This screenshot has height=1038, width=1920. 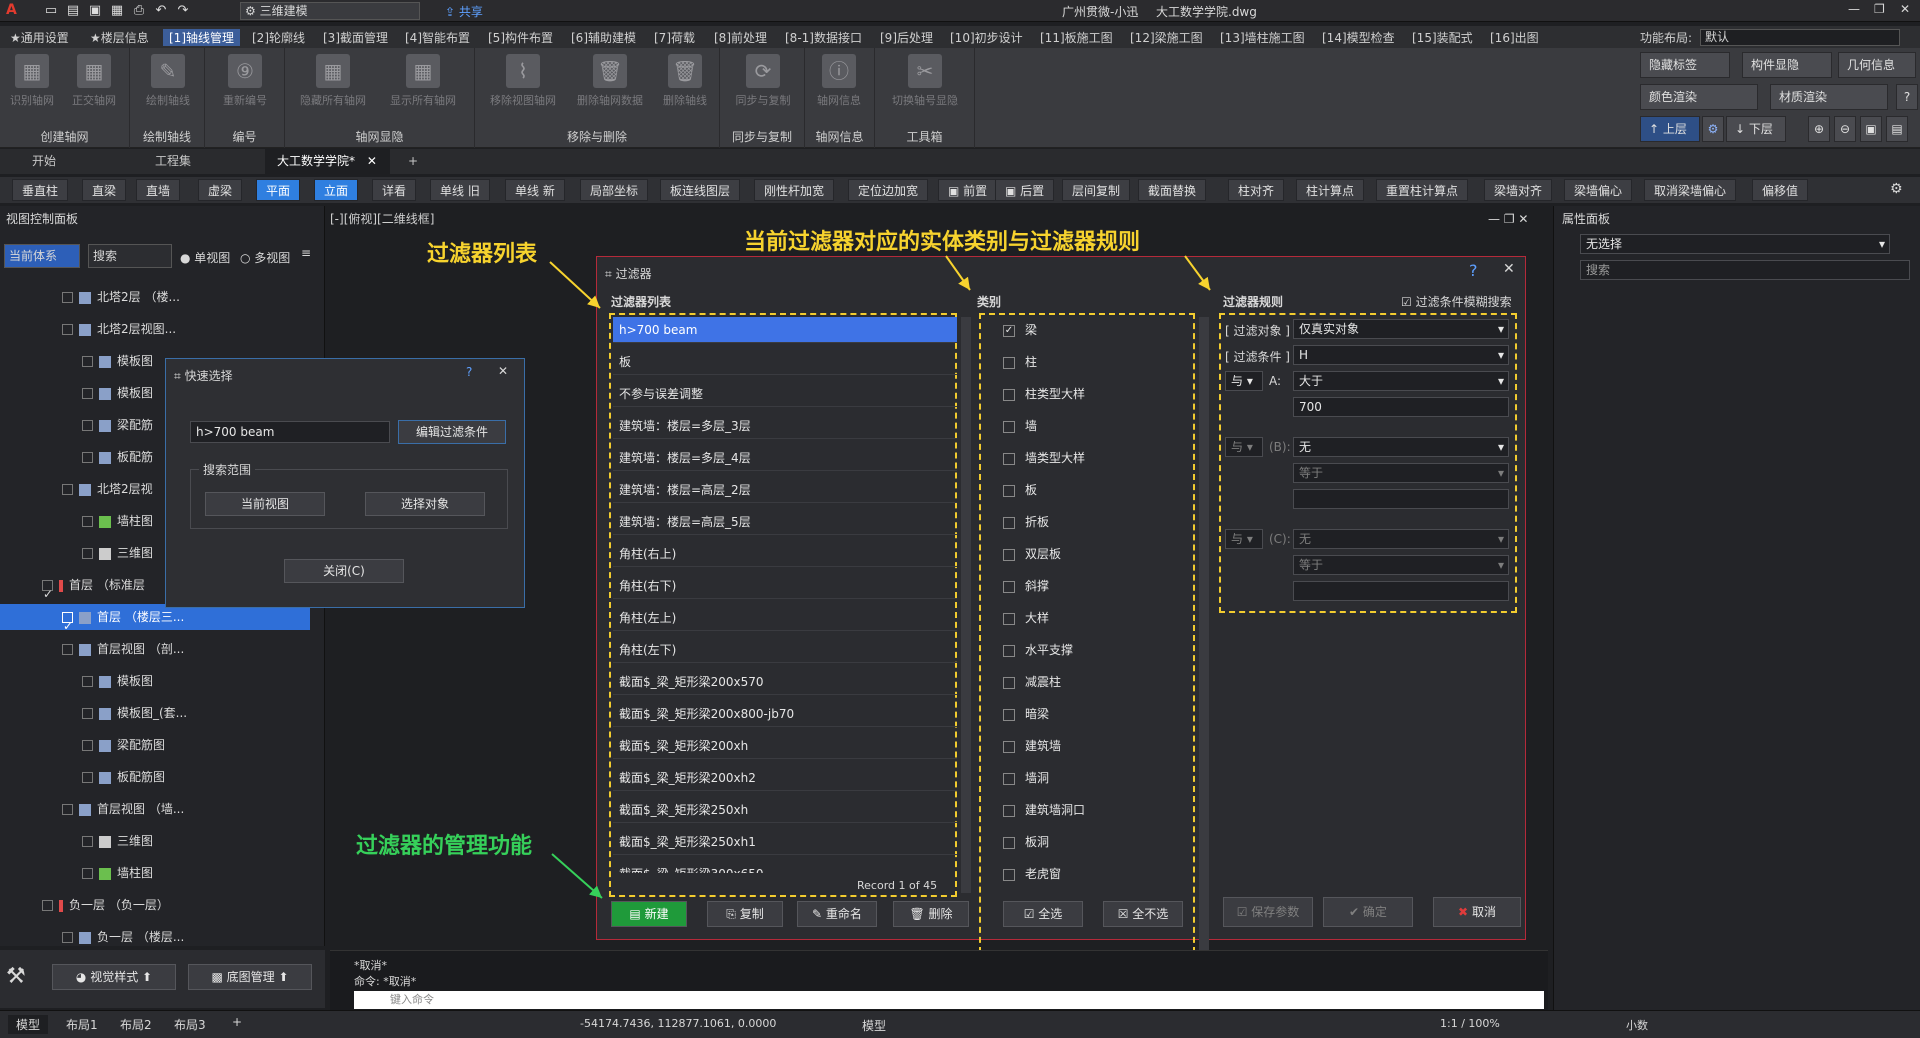 What do you see at coordinates (931, 914) in the screenshot?
I see `delete-filter-button: 🗑 删除` at bounding box center [931, 914].